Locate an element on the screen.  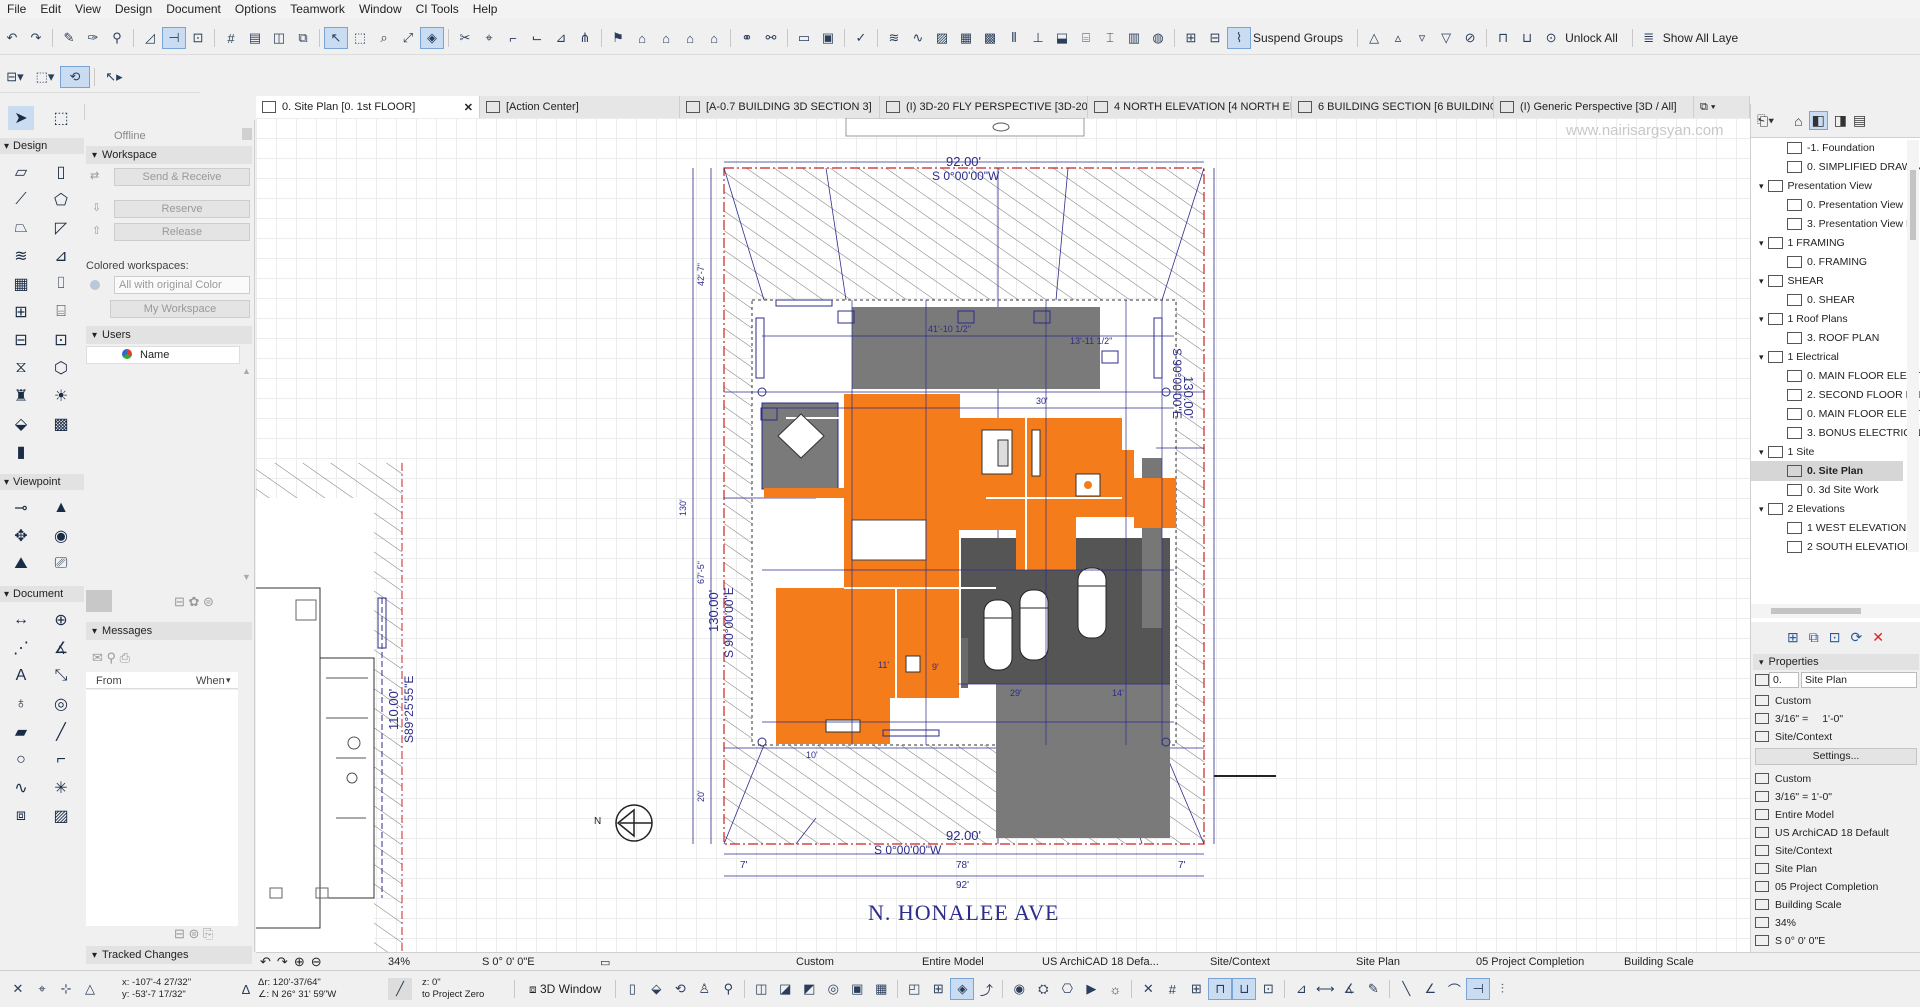
reserve-button: Reserve is located at coordinates (182, 209).